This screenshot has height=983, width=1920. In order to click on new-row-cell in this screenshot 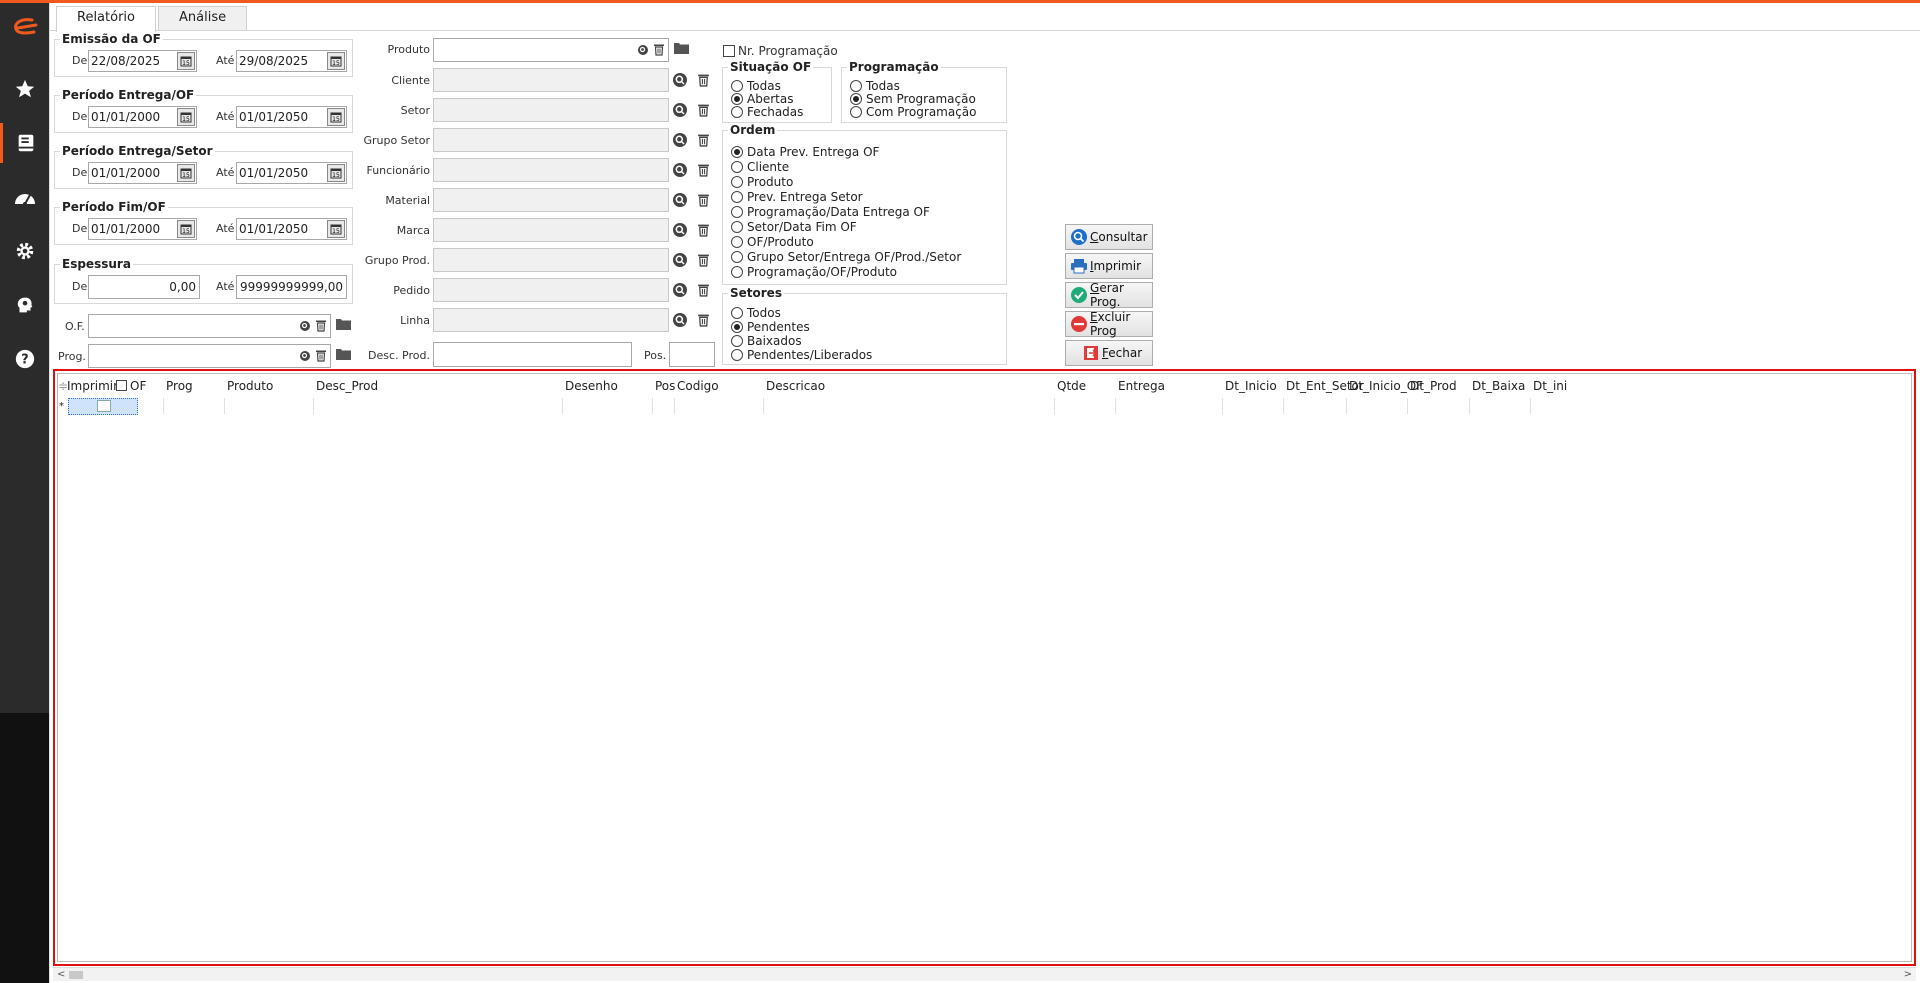, I will do `click(103, 406)`.